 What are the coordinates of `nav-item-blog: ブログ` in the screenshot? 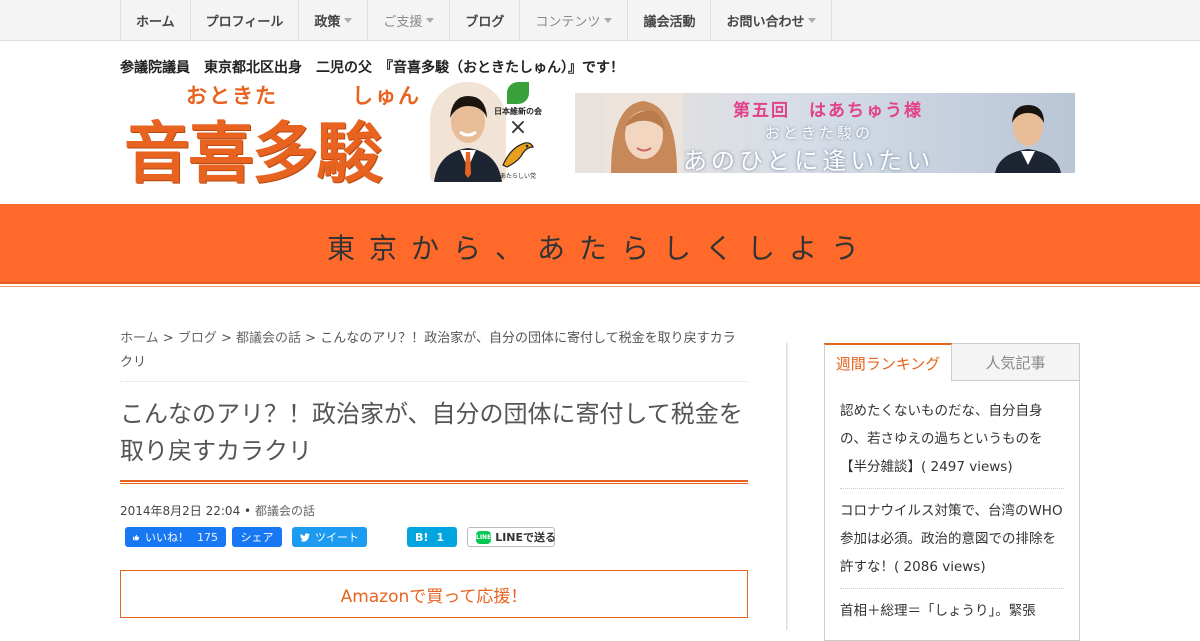 It's located at (485, 20).